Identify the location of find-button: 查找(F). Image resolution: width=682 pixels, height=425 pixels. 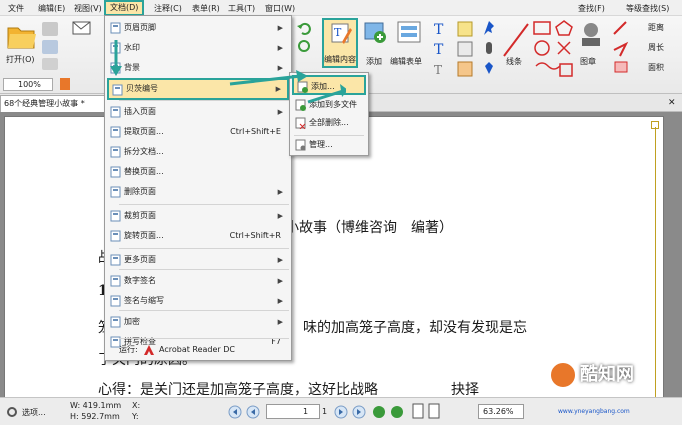
(591, 8).